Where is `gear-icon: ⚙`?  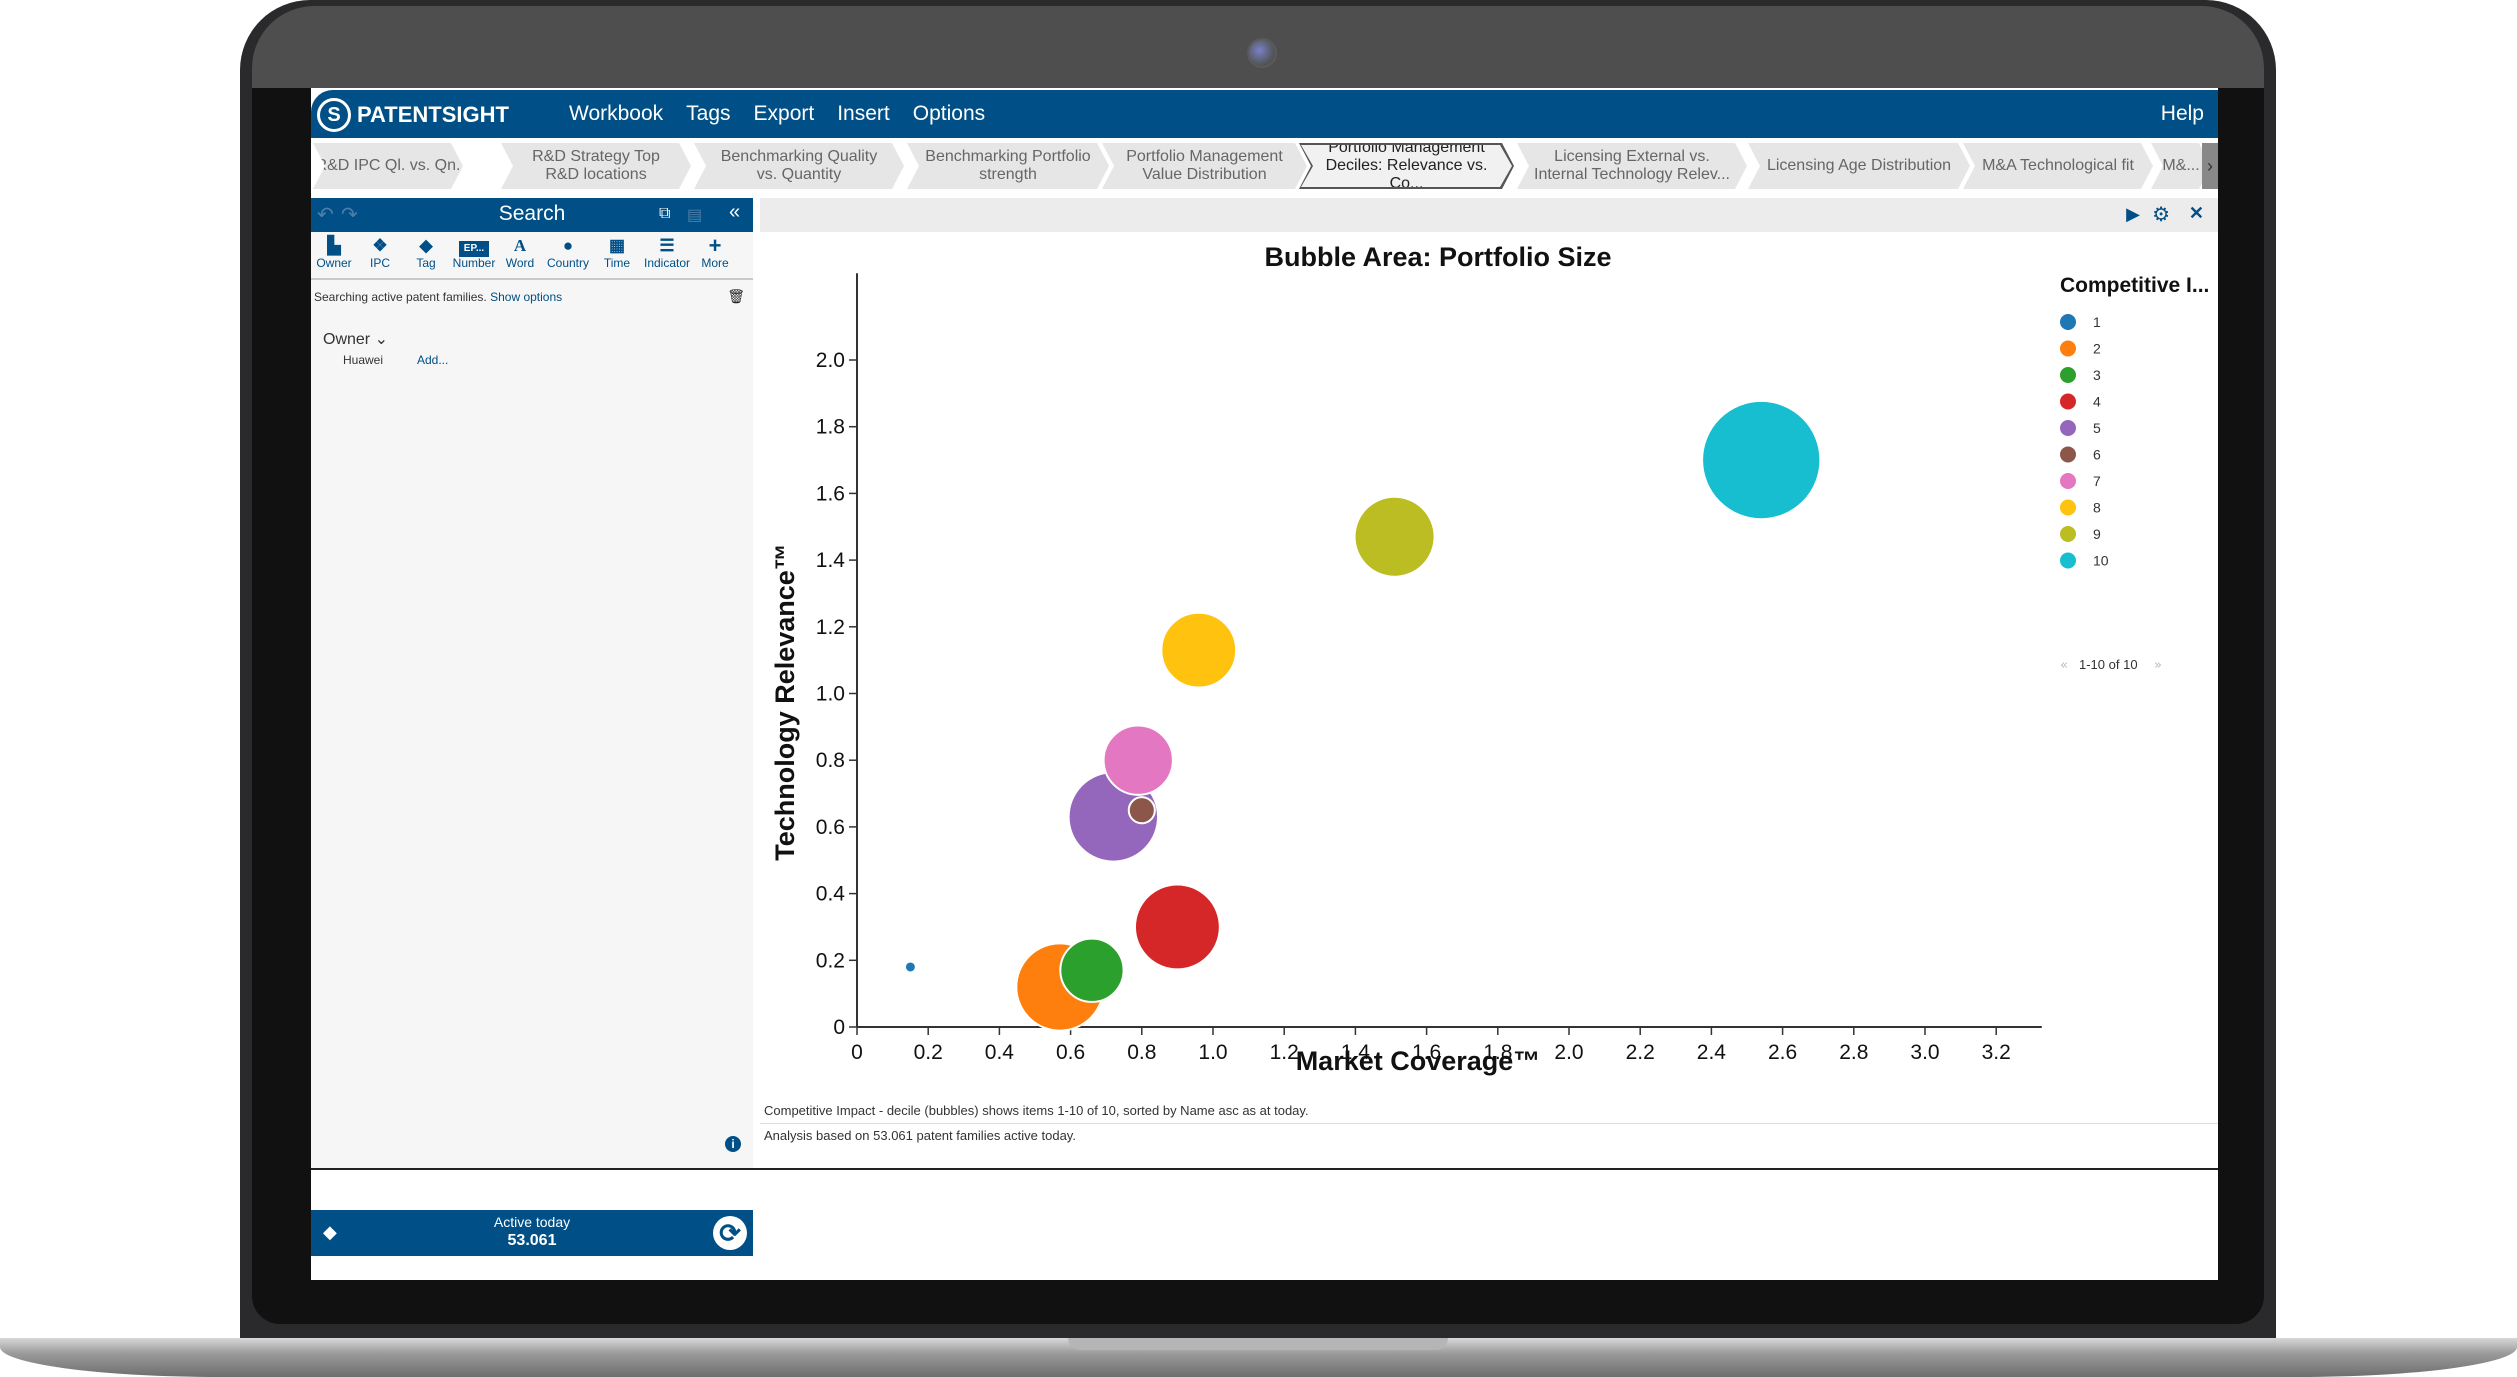
gear-icon: ⚙ is located at coordinates (2161, 214).